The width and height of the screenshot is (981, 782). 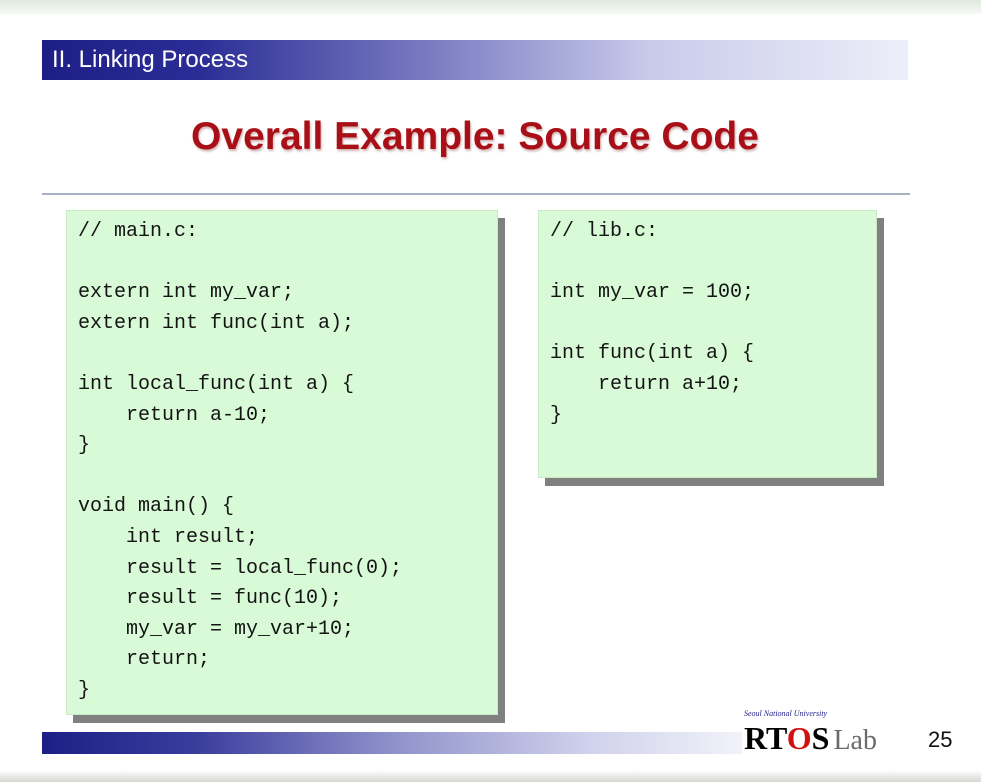 What do you see at coordinates (765, 738) in the screenshot?
I see `logo-rt: RT` at bounding box center [765, 738].